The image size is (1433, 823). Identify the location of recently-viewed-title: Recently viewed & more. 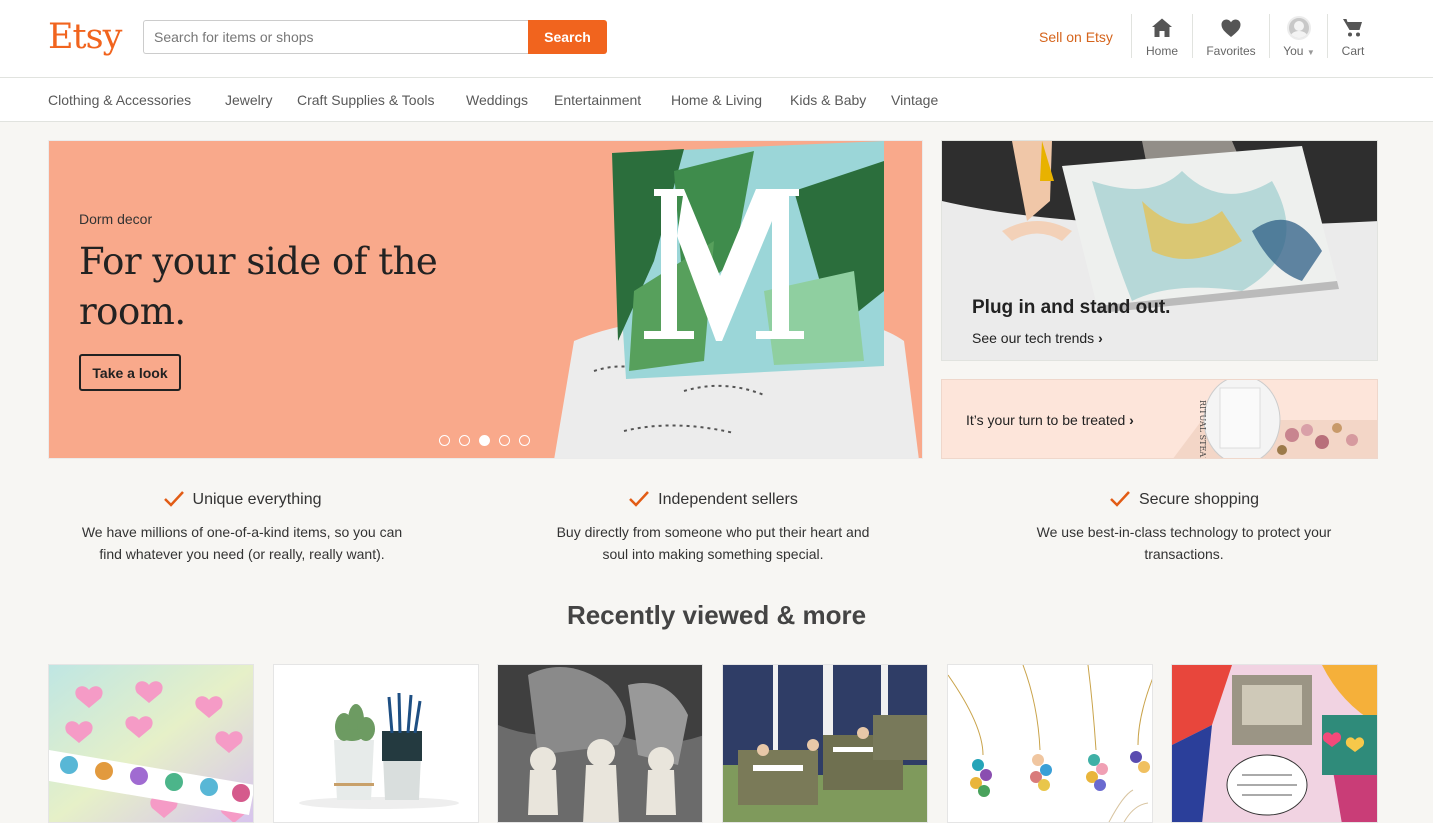
(716, 615).